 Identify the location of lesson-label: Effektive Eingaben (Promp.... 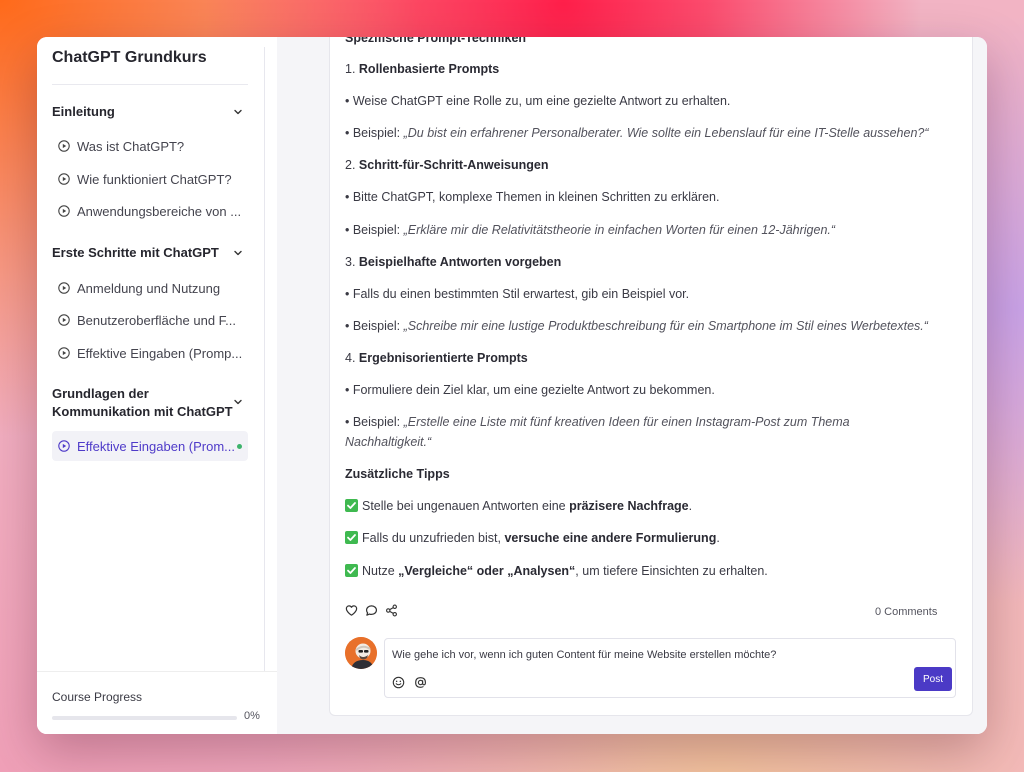
(160, 353).